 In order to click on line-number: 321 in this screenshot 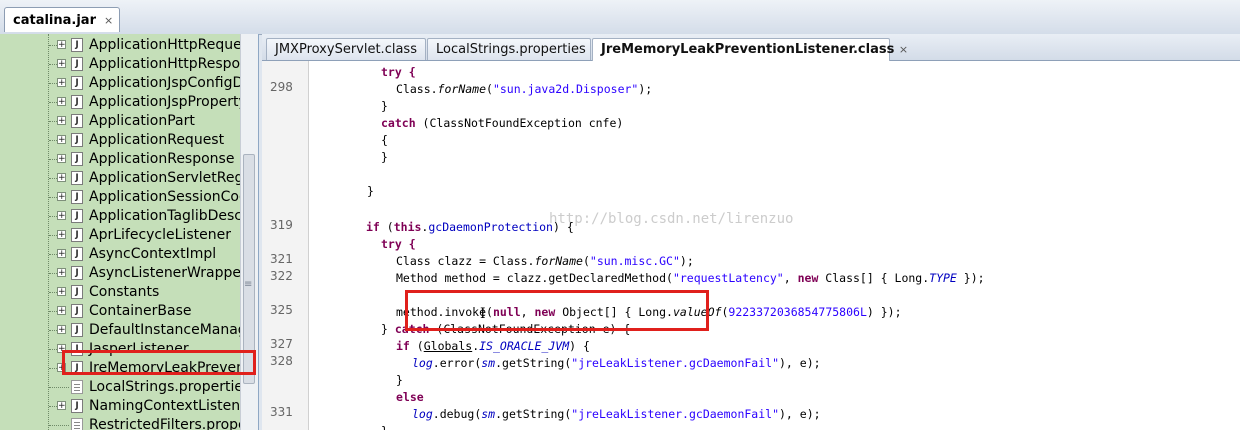, I will do `click(281, 259)`.